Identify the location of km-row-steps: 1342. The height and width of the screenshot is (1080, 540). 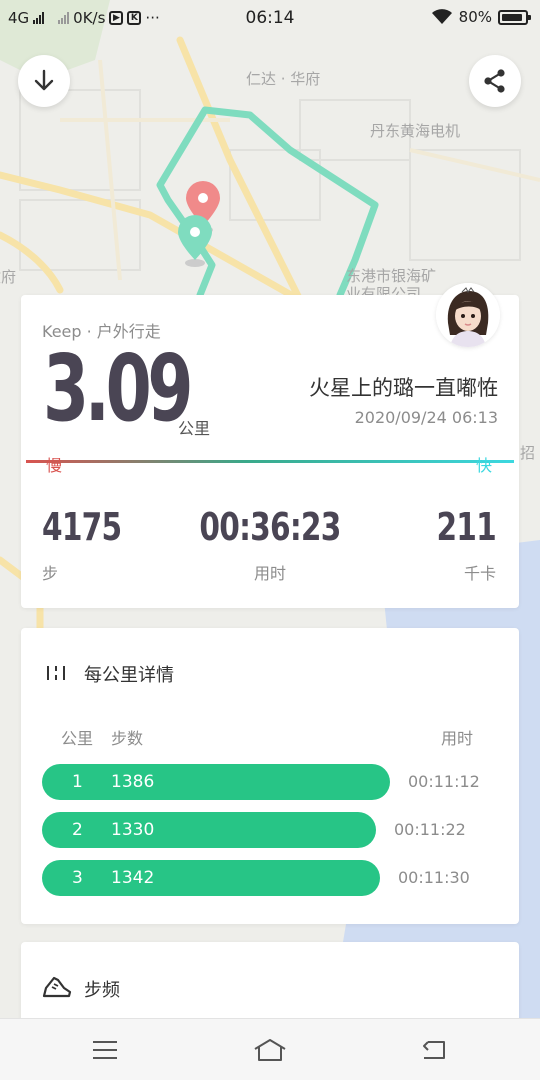
(133, 878).